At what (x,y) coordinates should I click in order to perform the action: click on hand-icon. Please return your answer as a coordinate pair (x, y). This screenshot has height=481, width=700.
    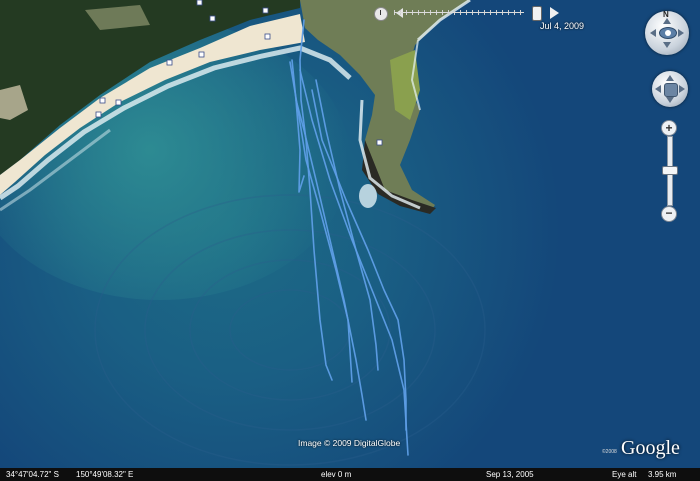
    Looking at the image, I should click on (671, 90).